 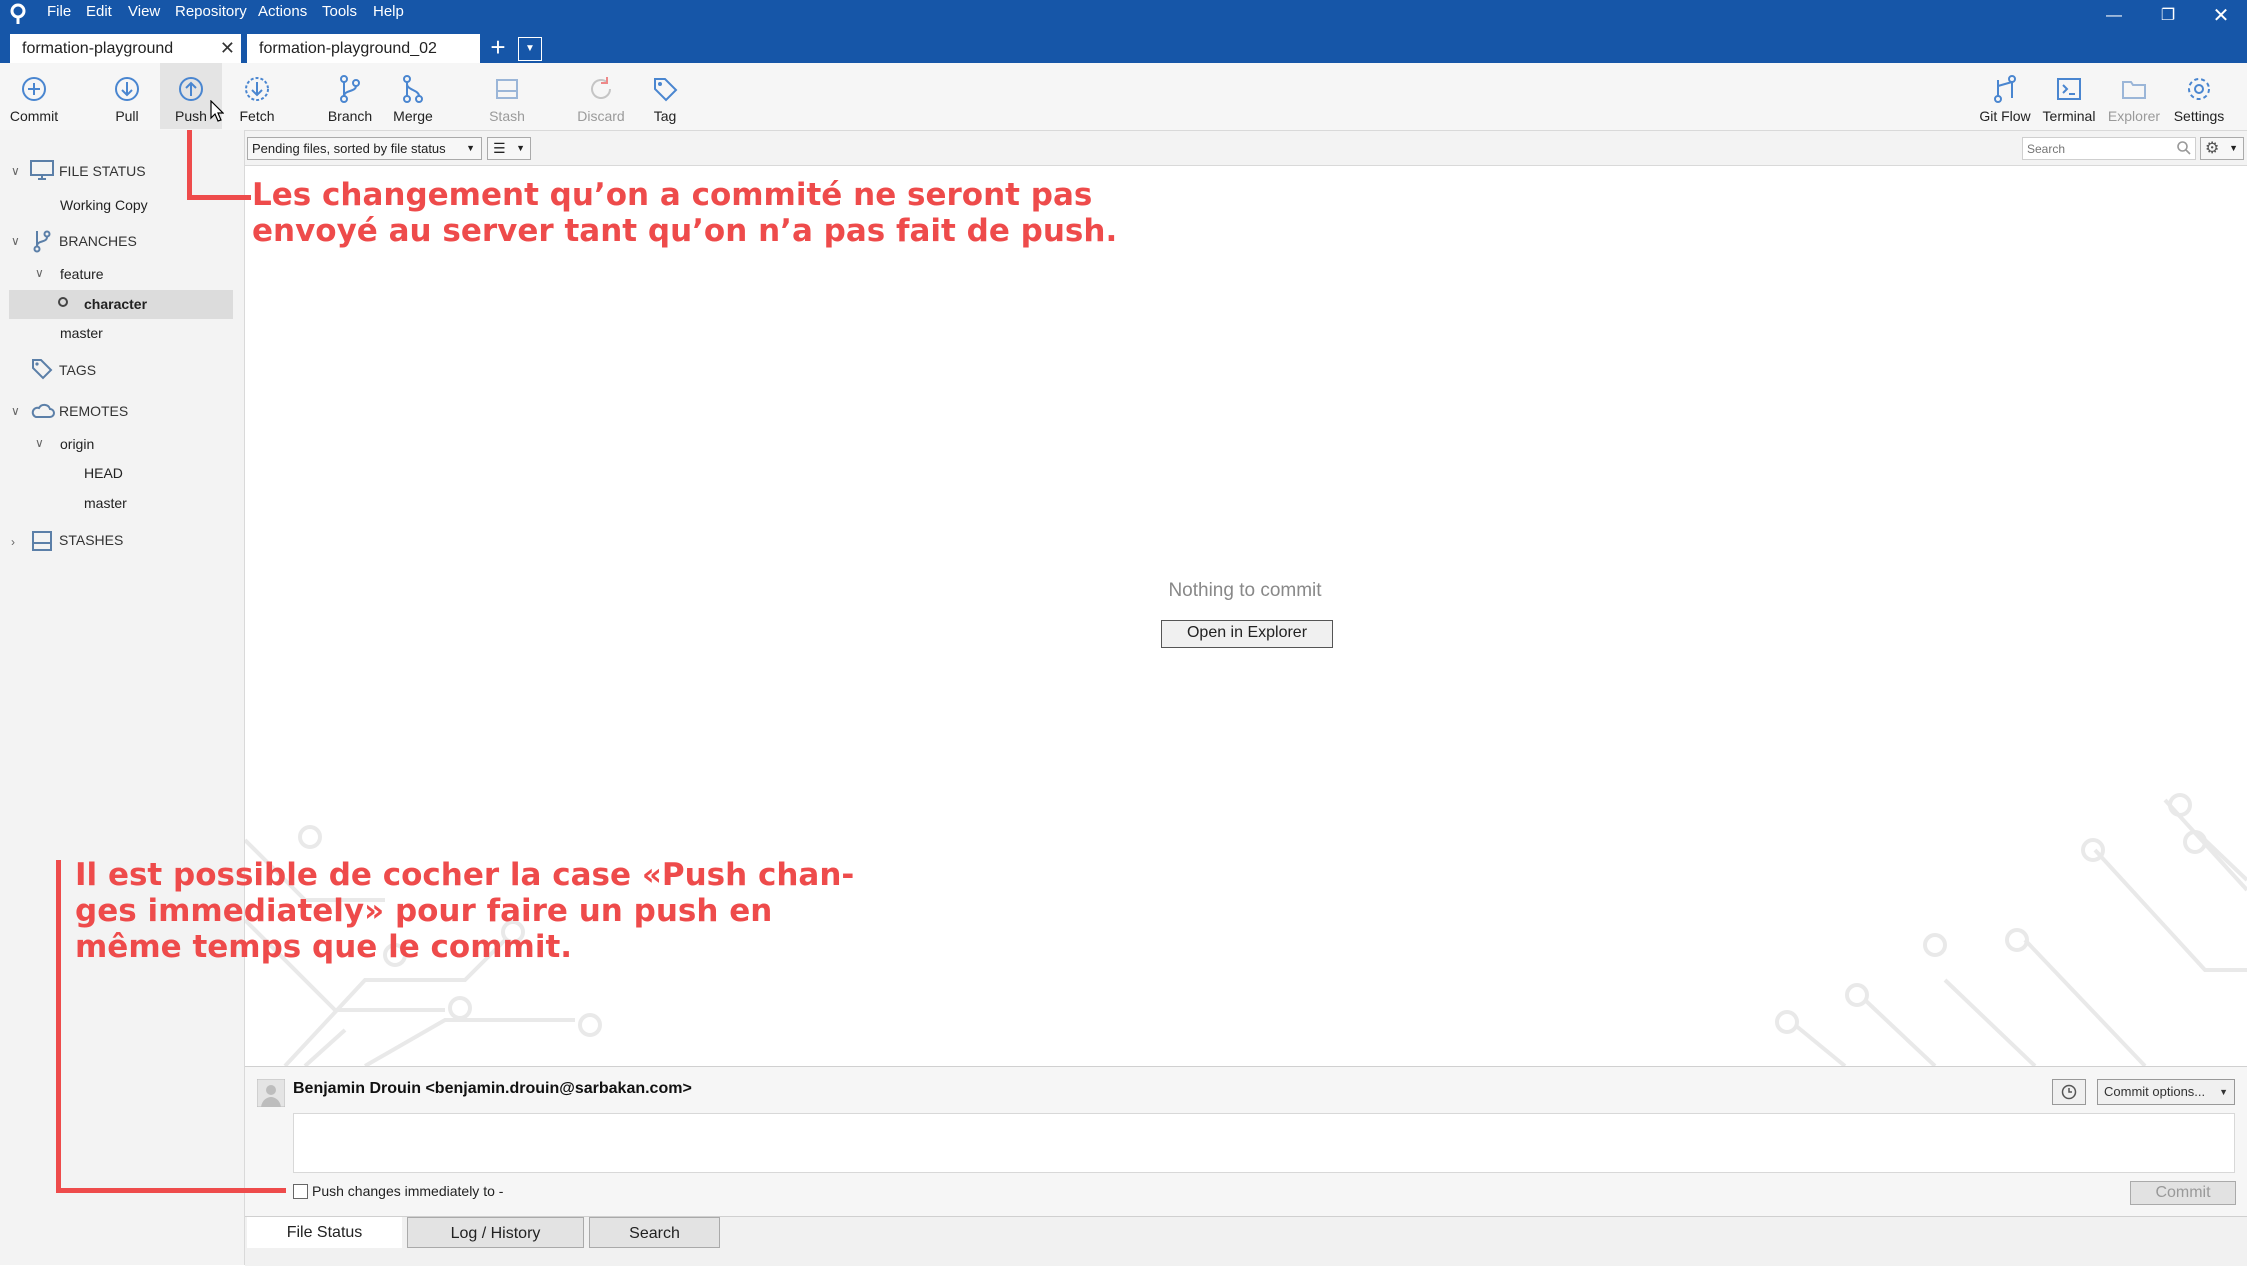 I want to click on chevron-right-icon: ›, so click(x=13, y=542).